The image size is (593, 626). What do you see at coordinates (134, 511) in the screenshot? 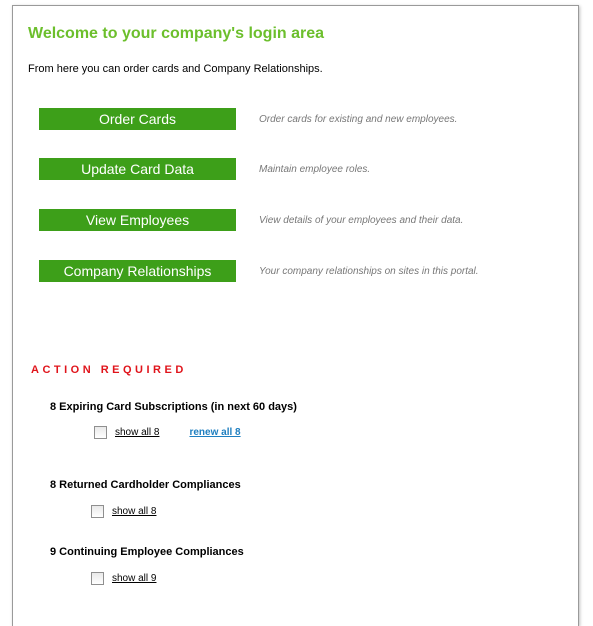
I see `returned-show-all-link: show all 8` at bounding box center [134, 511].